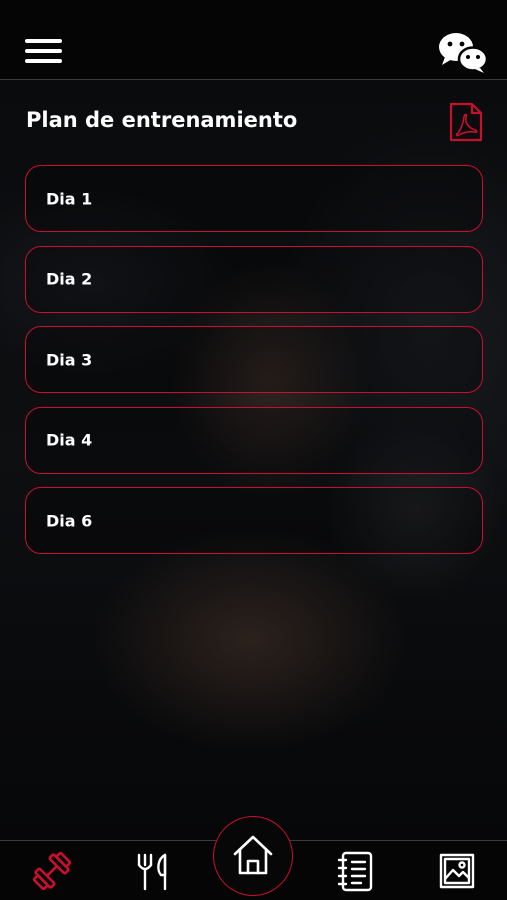  Describe the element at coordinates (466, 122) in the screenshot. I see `pdf-file-icon` at that location.